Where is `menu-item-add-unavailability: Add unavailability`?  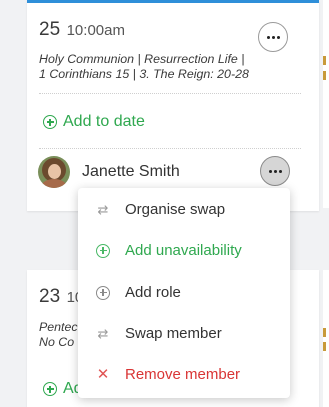 menu-item-add-unavailability: Add unavailability is located at coordinates (168, 250).